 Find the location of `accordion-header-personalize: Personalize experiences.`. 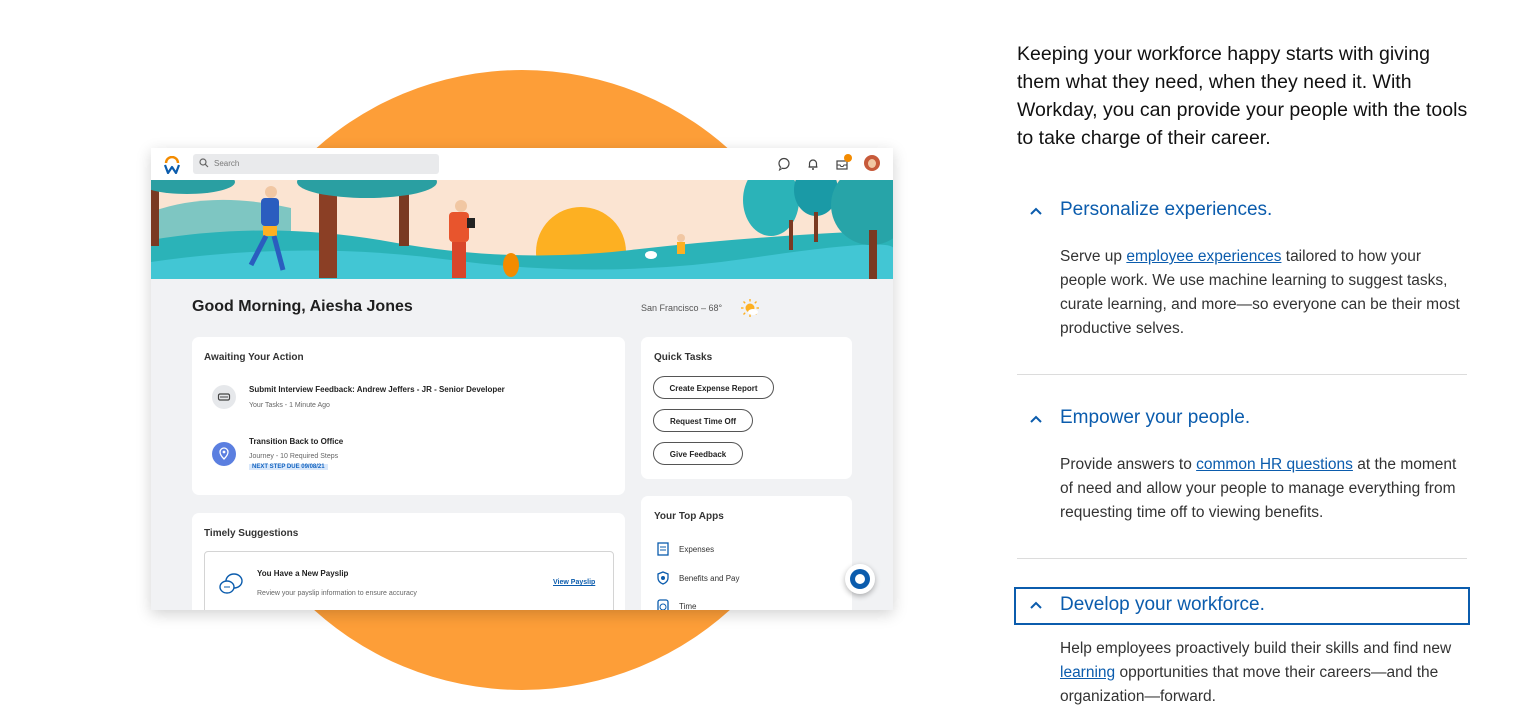

accordion-header-personalize: Personalize experiences. is located at coordinates (1242, 211).